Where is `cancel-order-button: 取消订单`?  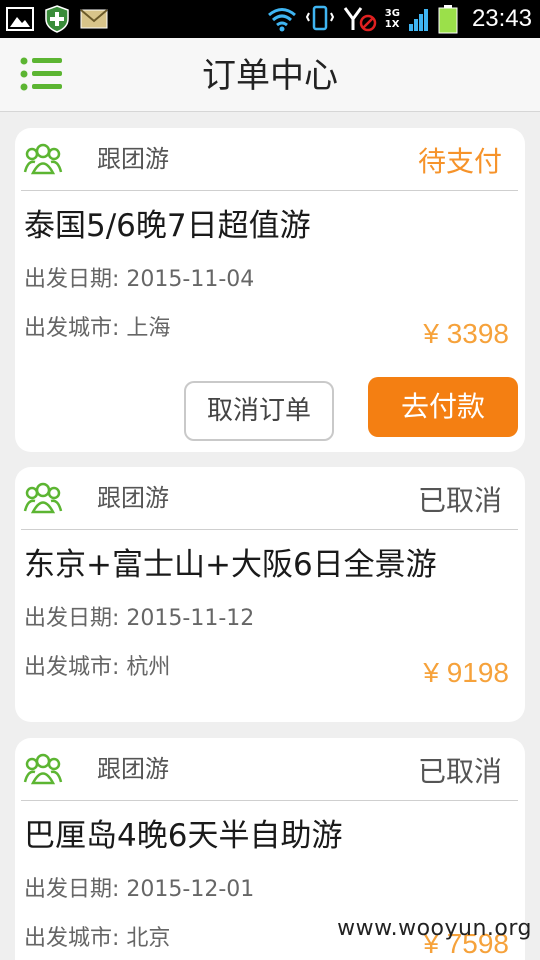
cancel-order-button: 取消订单 is located at coordinates (259, 411).